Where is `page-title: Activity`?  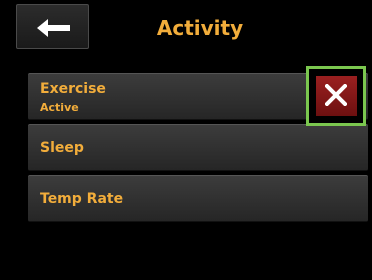 page-title: Activity is located at coordinates (200, 28).